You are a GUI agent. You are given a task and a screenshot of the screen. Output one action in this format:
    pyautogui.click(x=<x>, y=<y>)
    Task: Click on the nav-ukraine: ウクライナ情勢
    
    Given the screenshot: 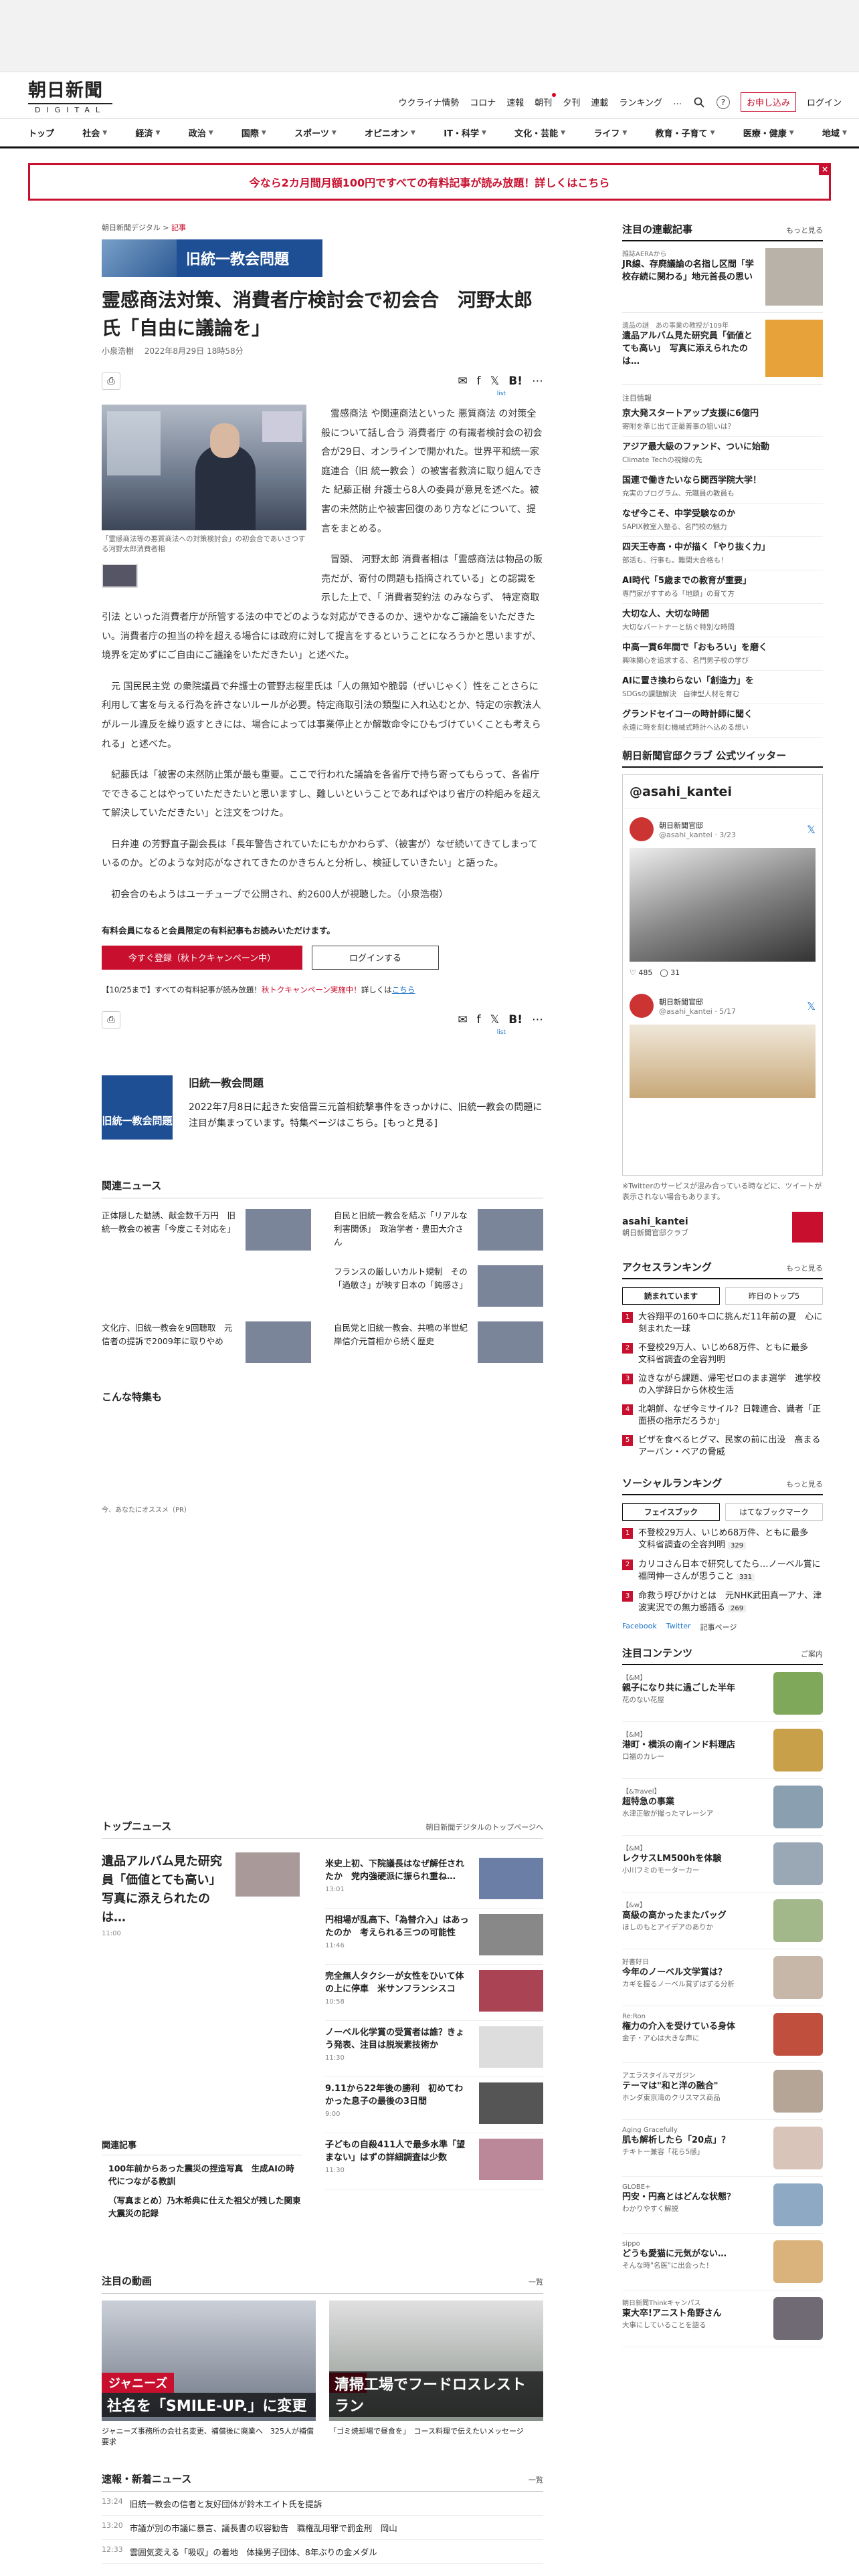 What is the action you would take?
    pyautogui.click(x=429, y=102)
    